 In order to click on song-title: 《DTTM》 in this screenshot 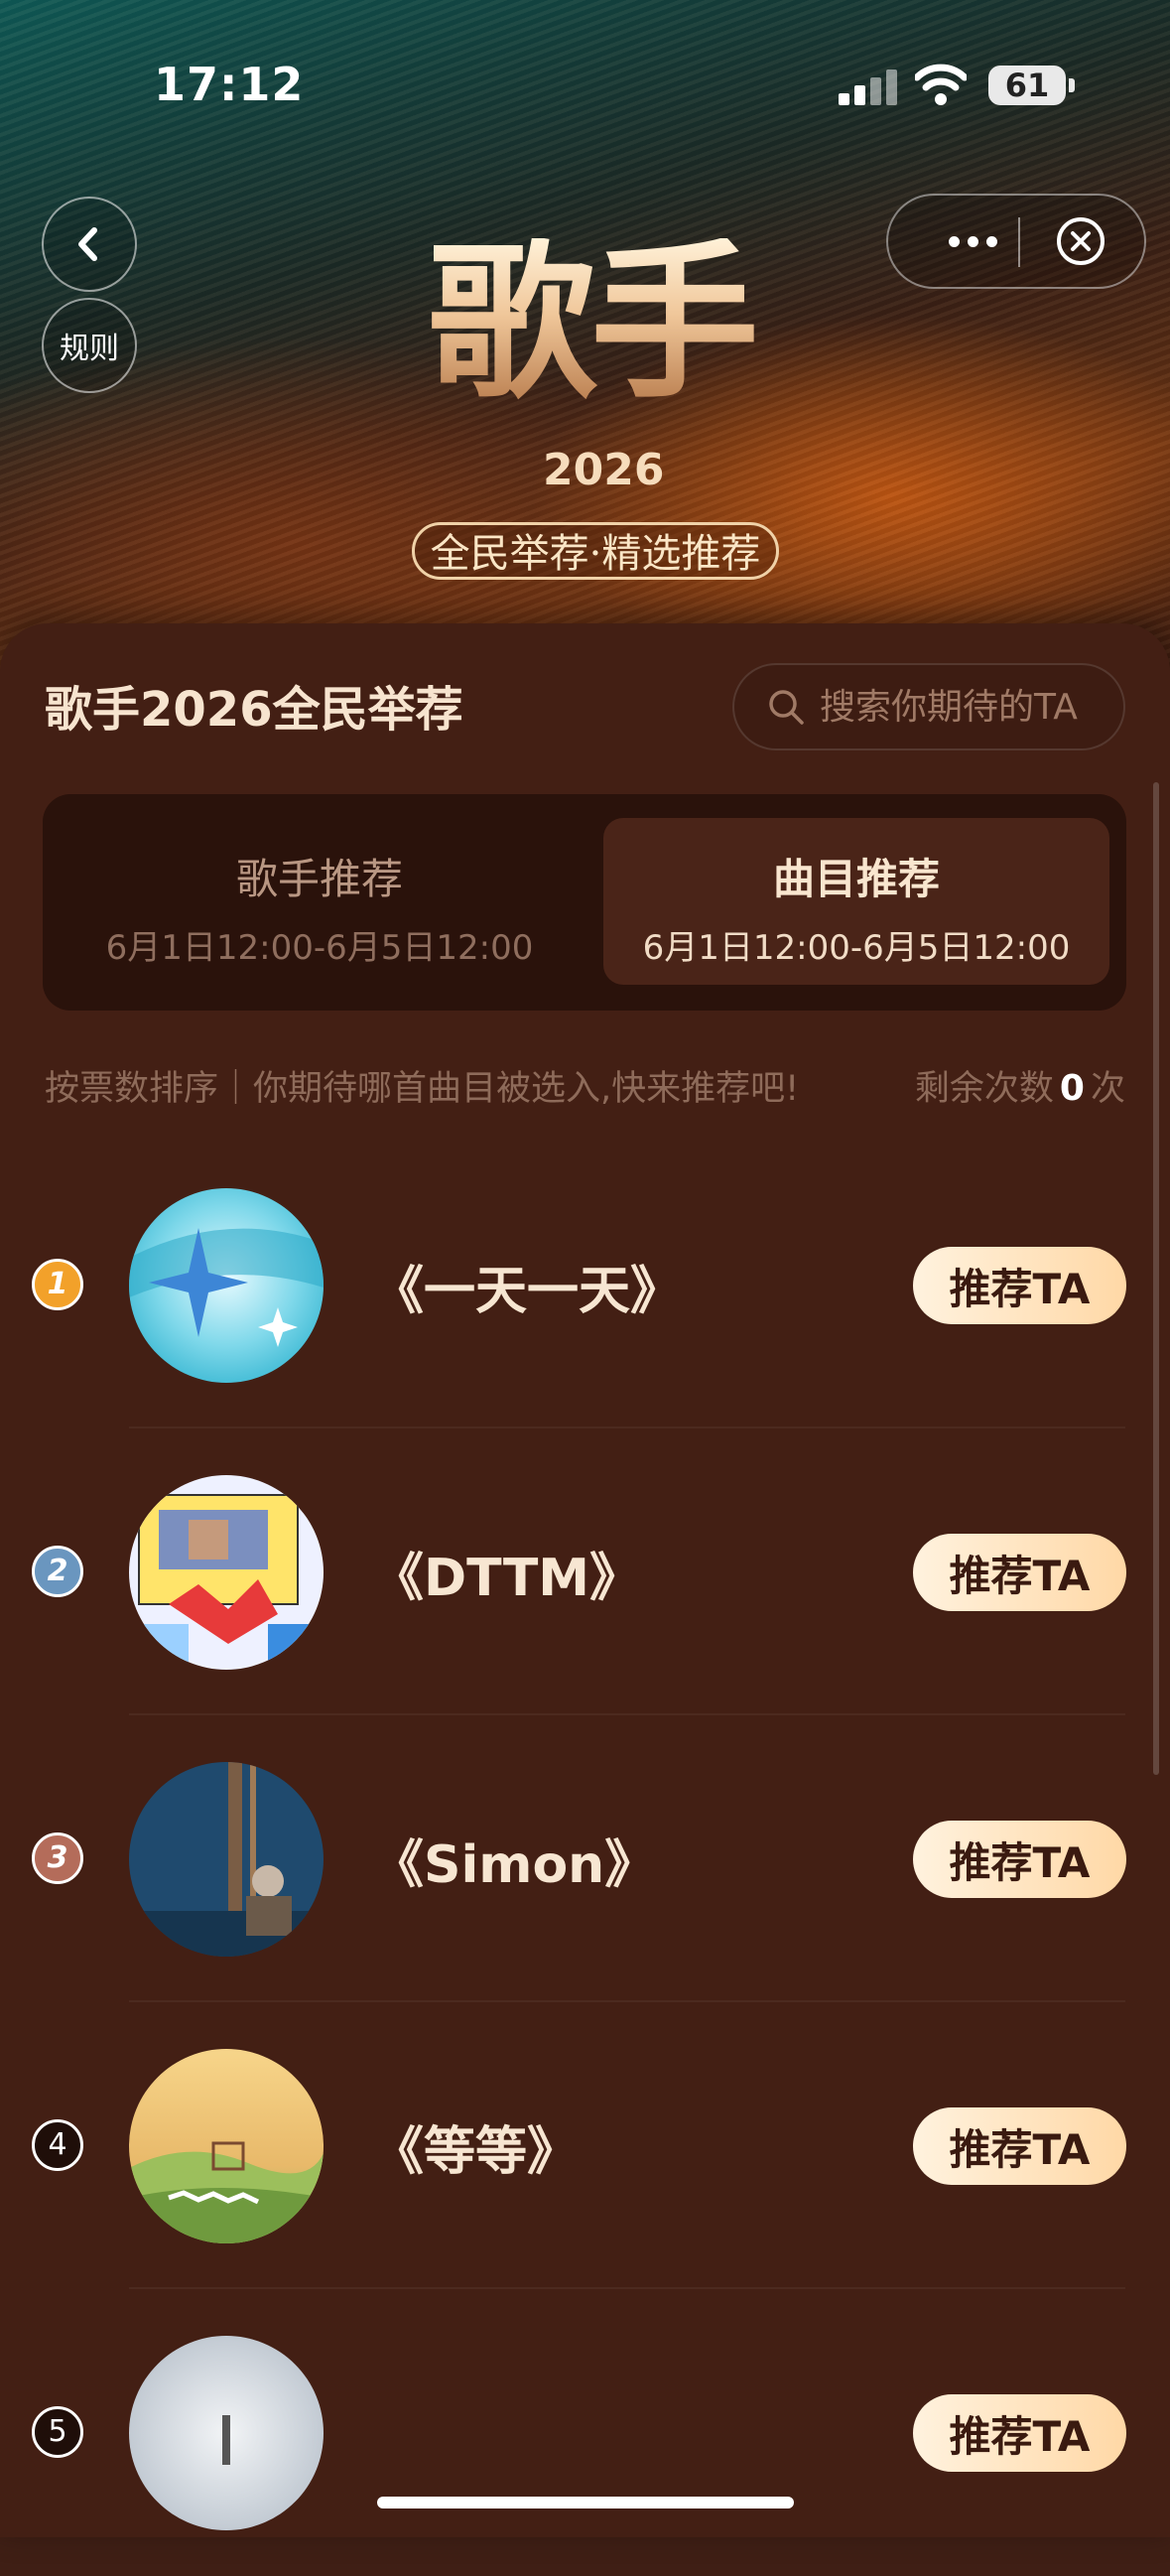, I will do `click(507, 1578)`.